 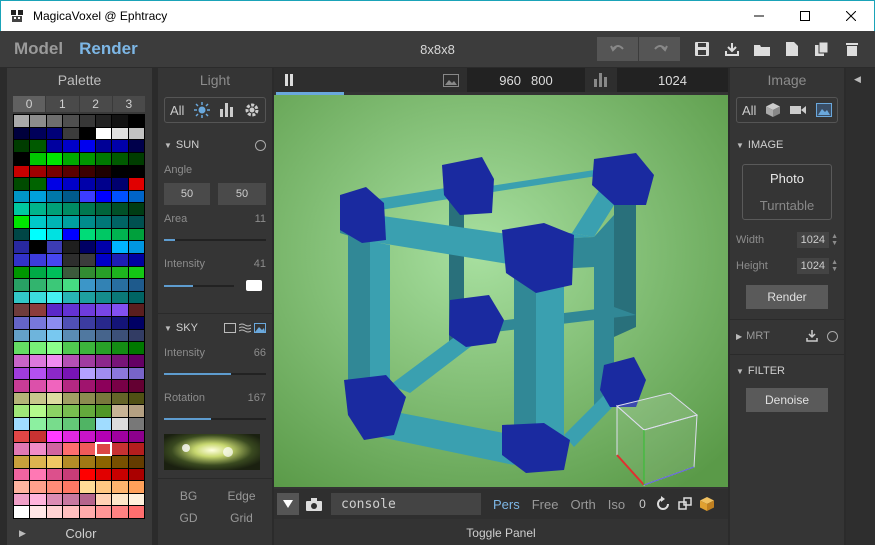 What do you see at coordinates (759, 16) in the screenshot?
I see `minimize-button` at bounding box center [759, 16].